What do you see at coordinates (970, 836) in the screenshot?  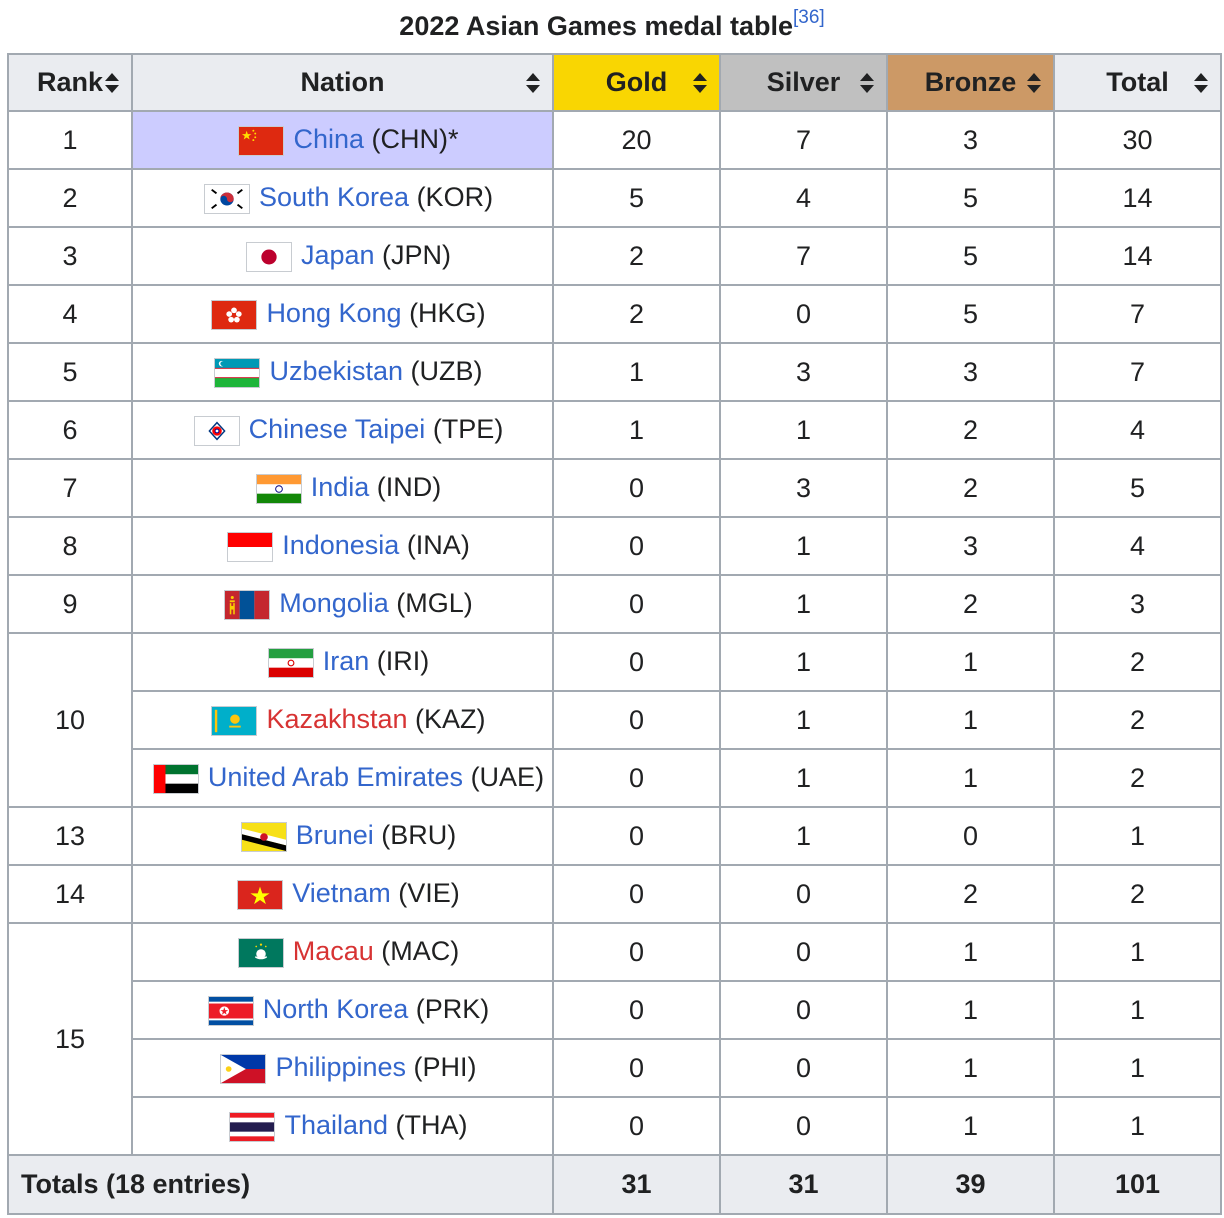 I see `bronze-cell: 0` at bounding box center [970, 836].